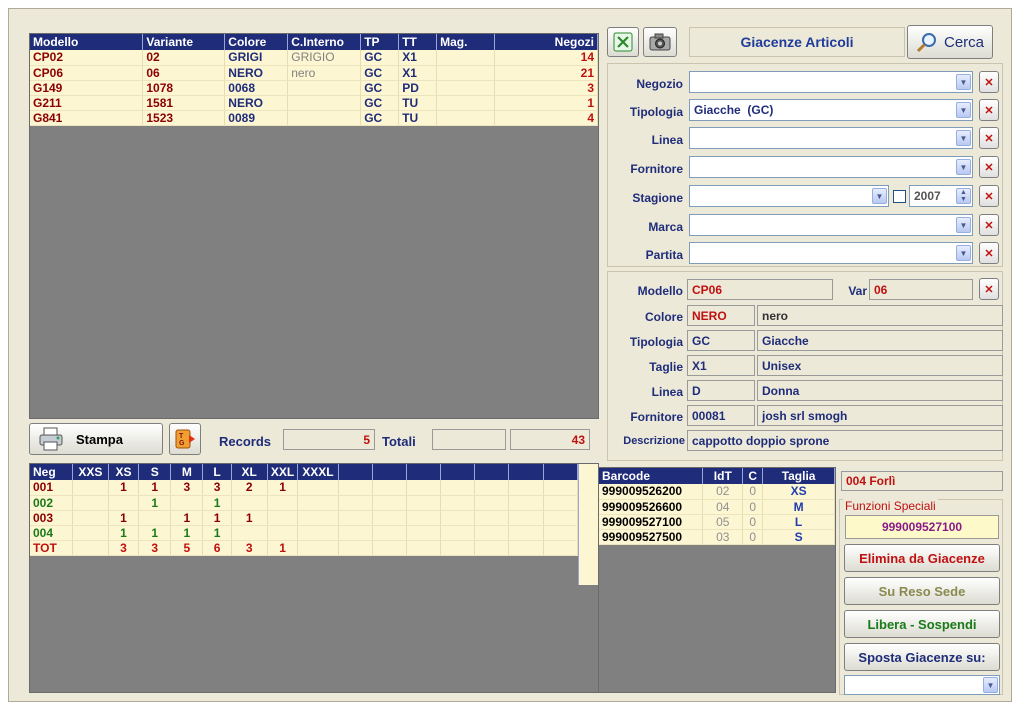  Describe the element at coordinates (798, 476) in the screenshot. I see `column-header: Taglia` at that location.